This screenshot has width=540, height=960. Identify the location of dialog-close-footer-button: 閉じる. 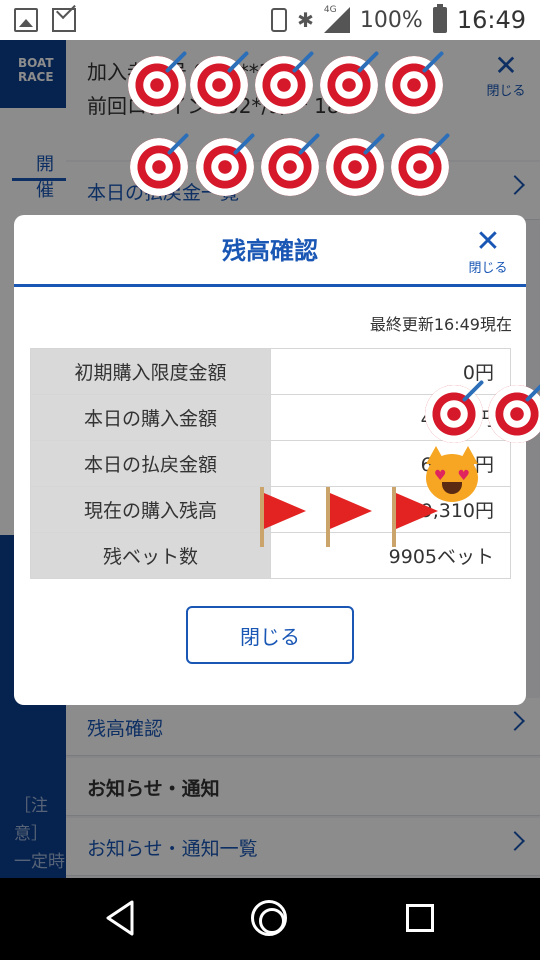
(270, 635).